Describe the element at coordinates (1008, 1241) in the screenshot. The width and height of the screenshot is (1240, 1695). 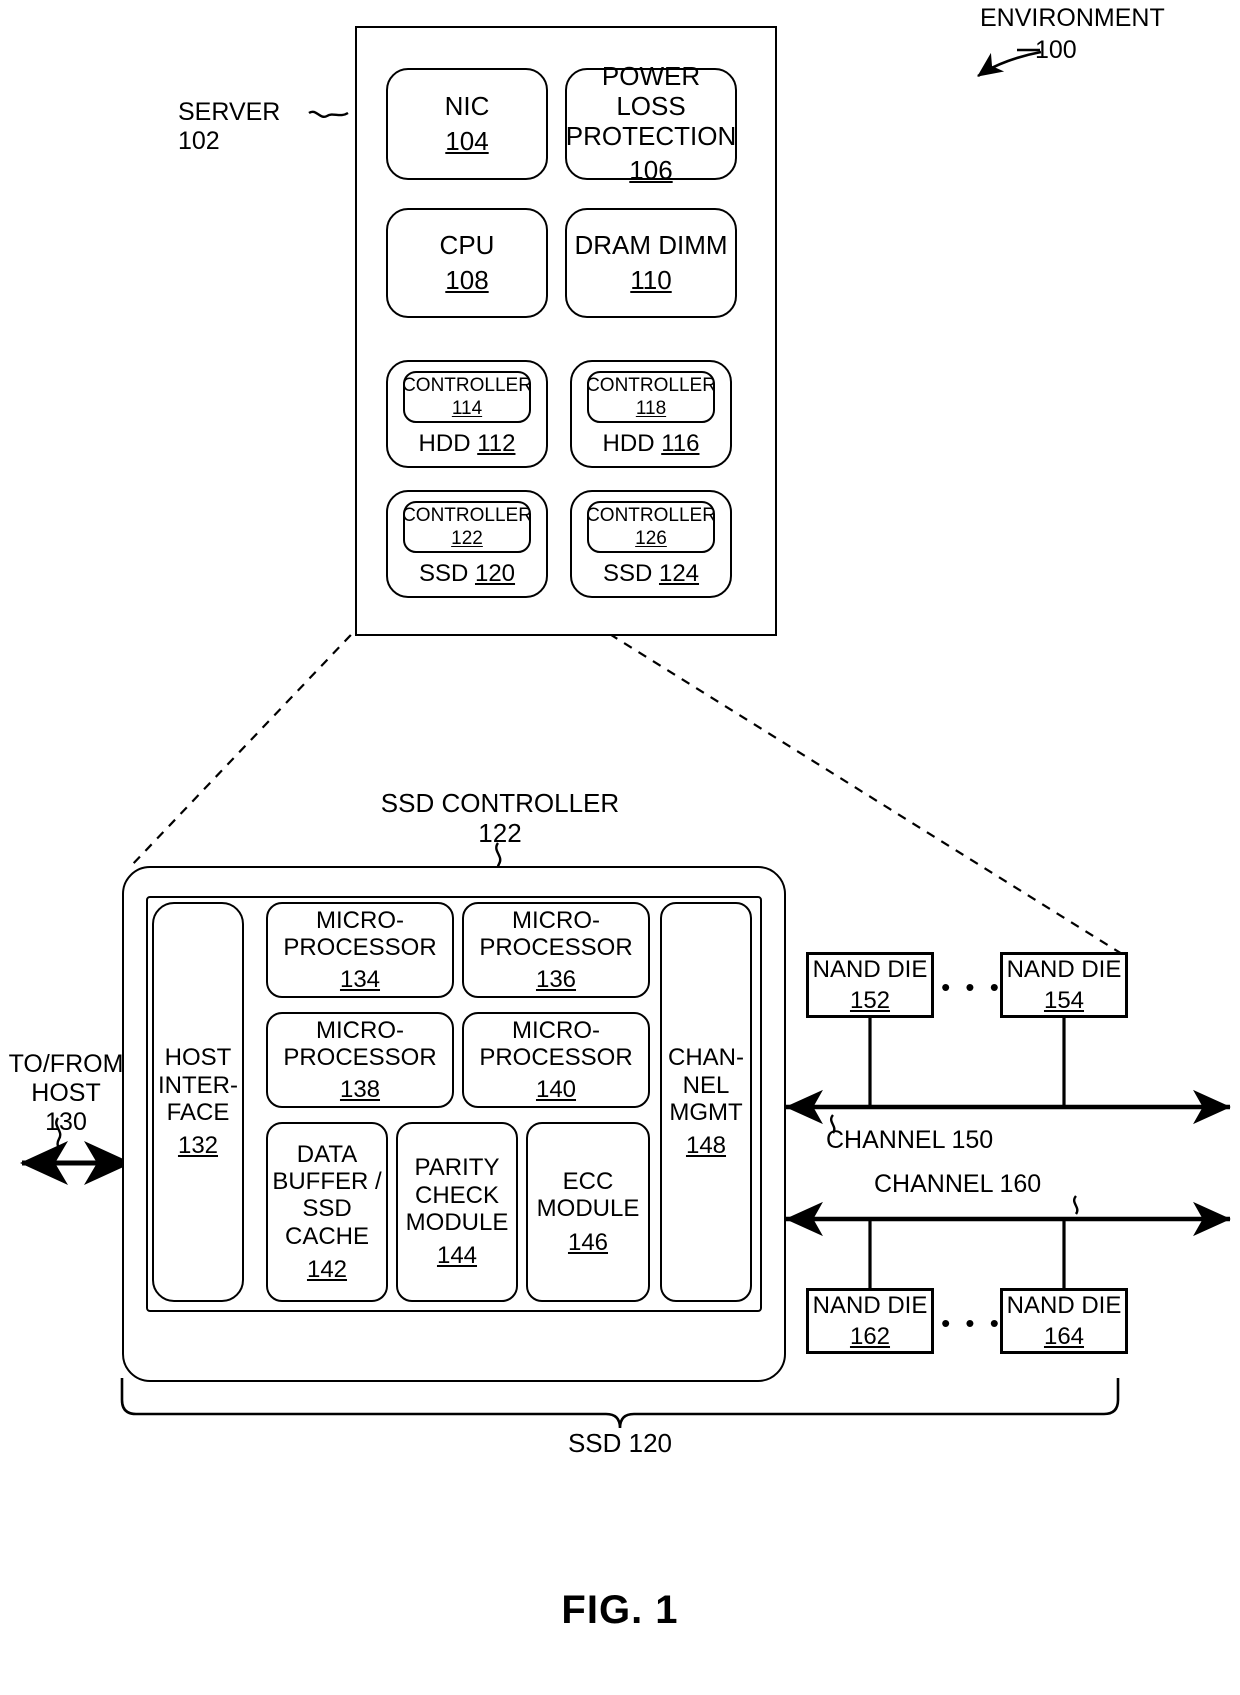
I see `channel-160-group` at that location.